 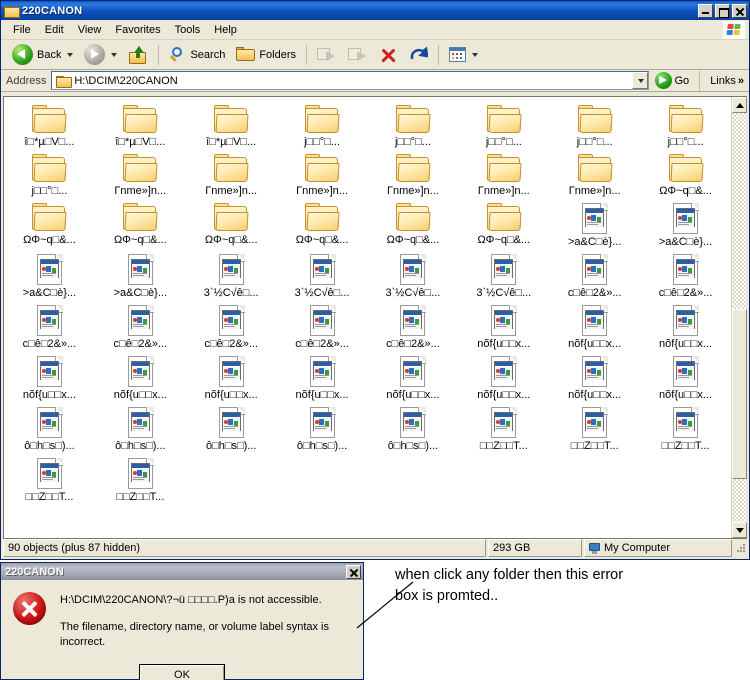 I want to click on scroll-down-icon, so click(x=739, y=530).